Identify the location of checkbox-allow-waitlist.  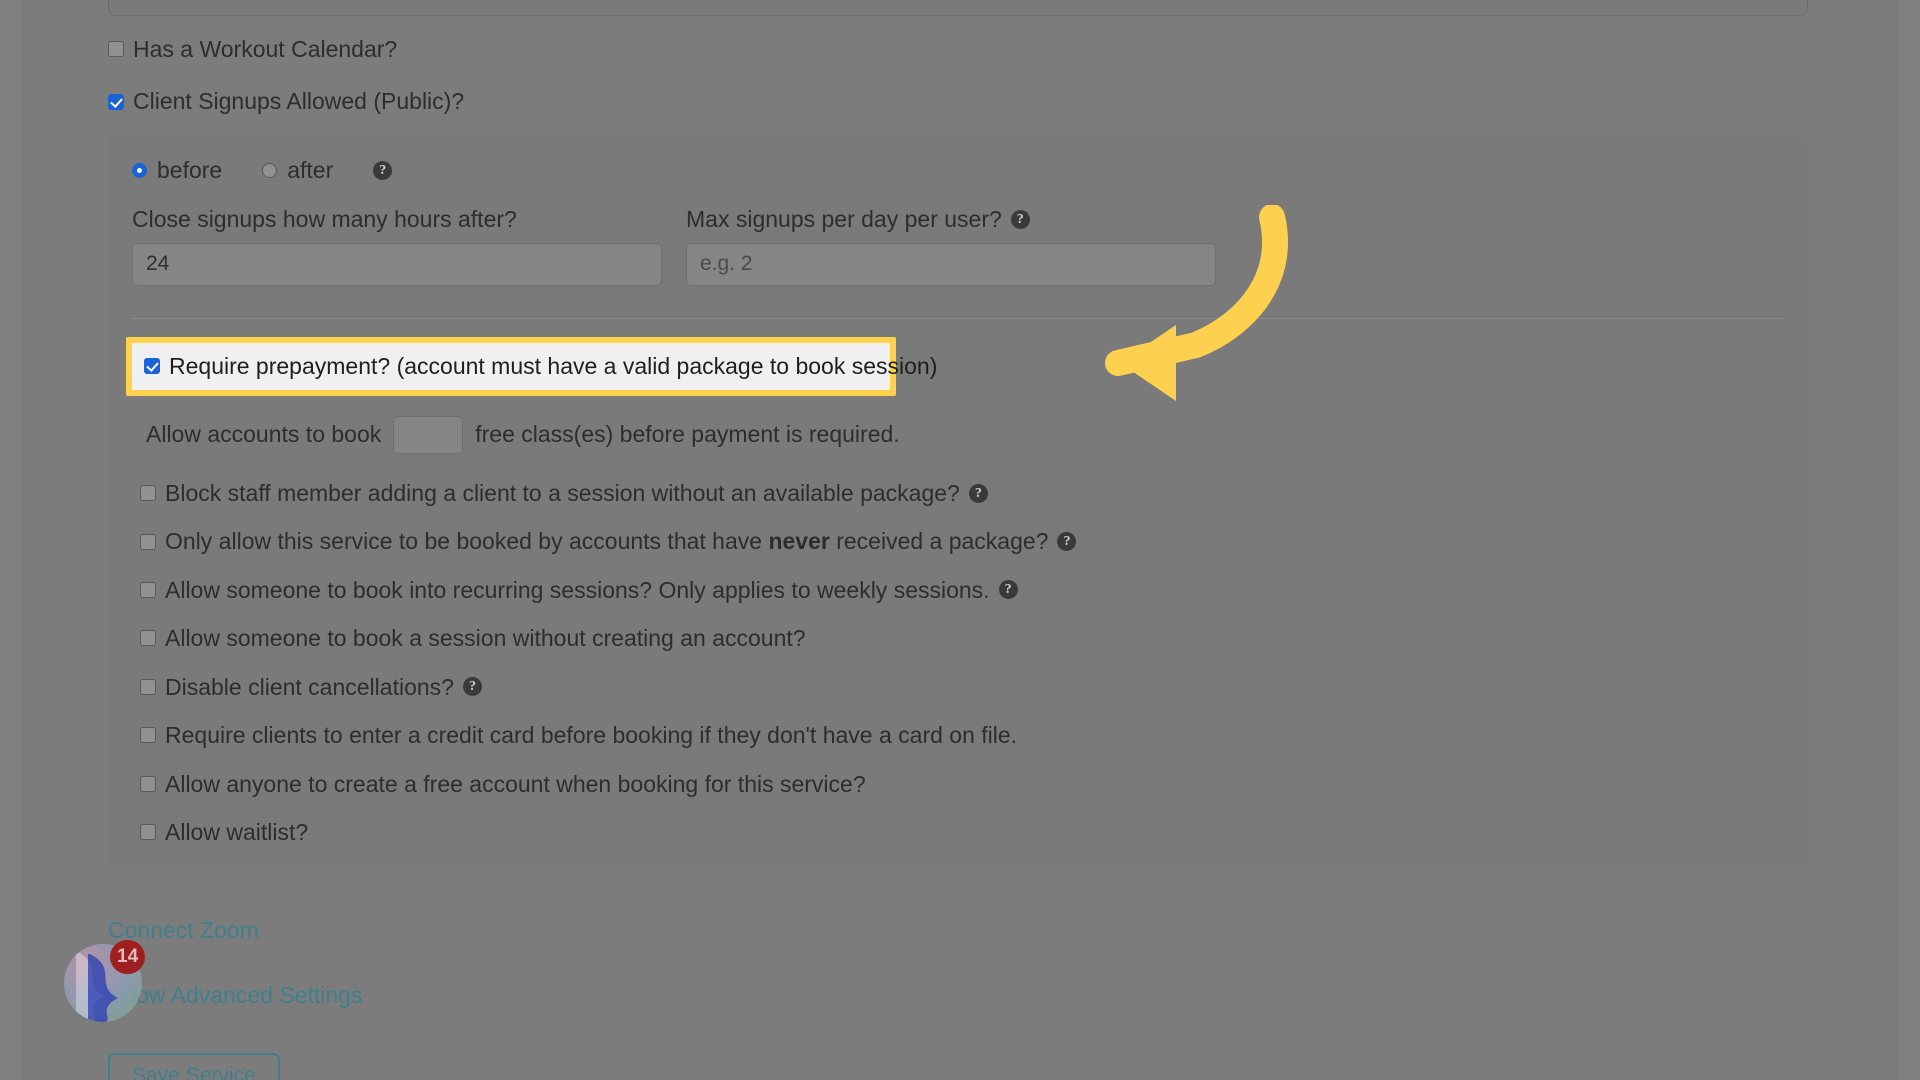
(148, 832).